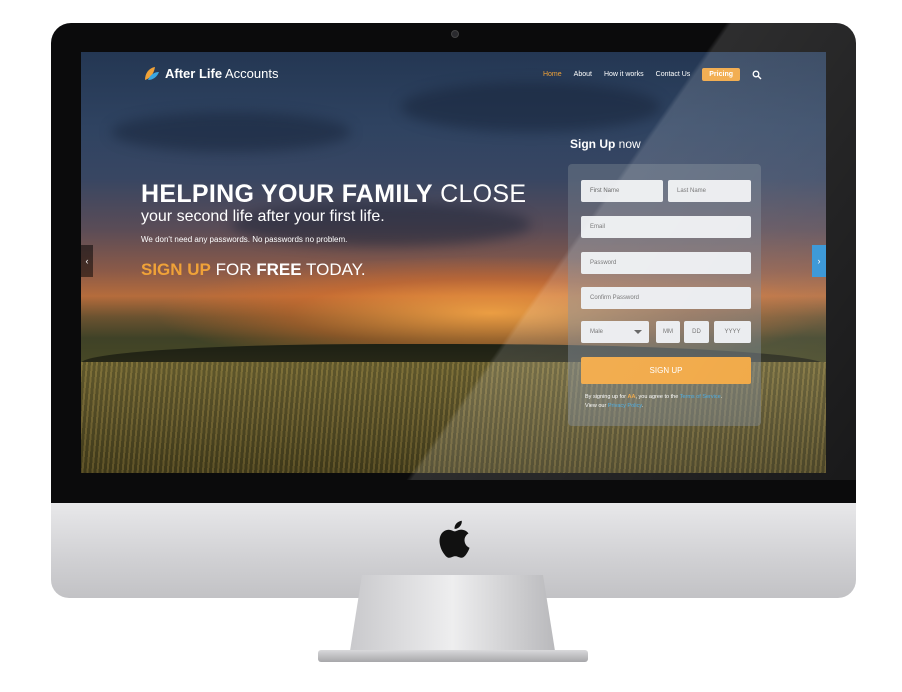 The image size is (902, 692). I want to click on nav-pricing-button: Pricing, so click(721, 74).